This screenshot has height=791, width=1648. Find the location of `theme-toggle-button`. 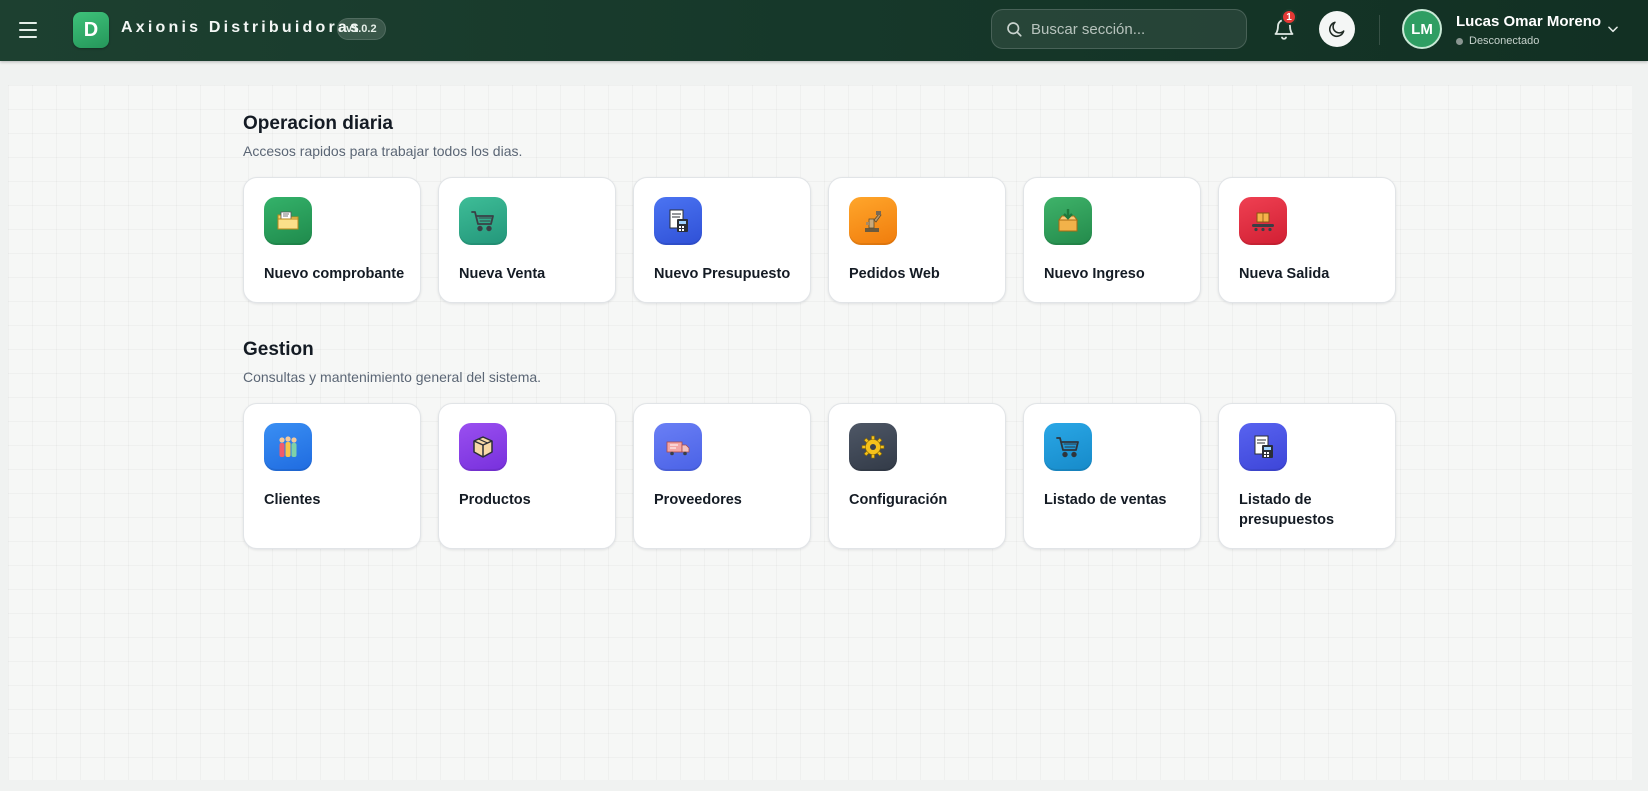

theme-toggle-button is located at coordinates (1337, 29).